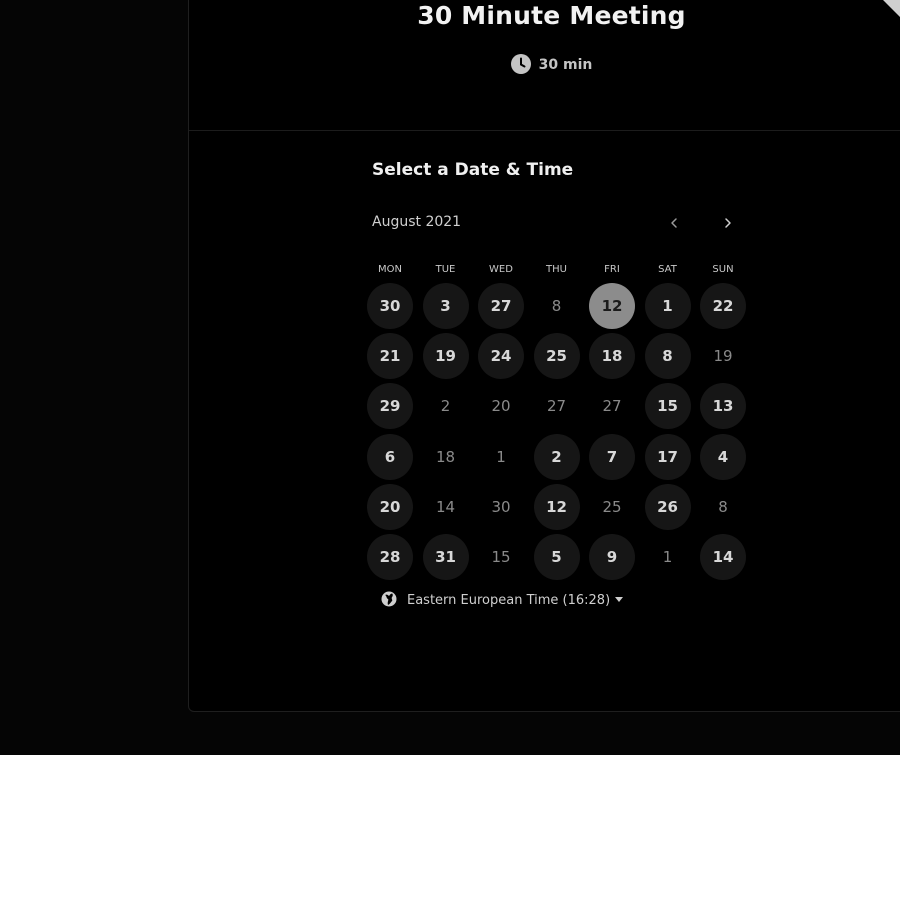  Describe the element at coordinates (556, 356) in the screenshot. I see `available-date-button: 25` at that location.